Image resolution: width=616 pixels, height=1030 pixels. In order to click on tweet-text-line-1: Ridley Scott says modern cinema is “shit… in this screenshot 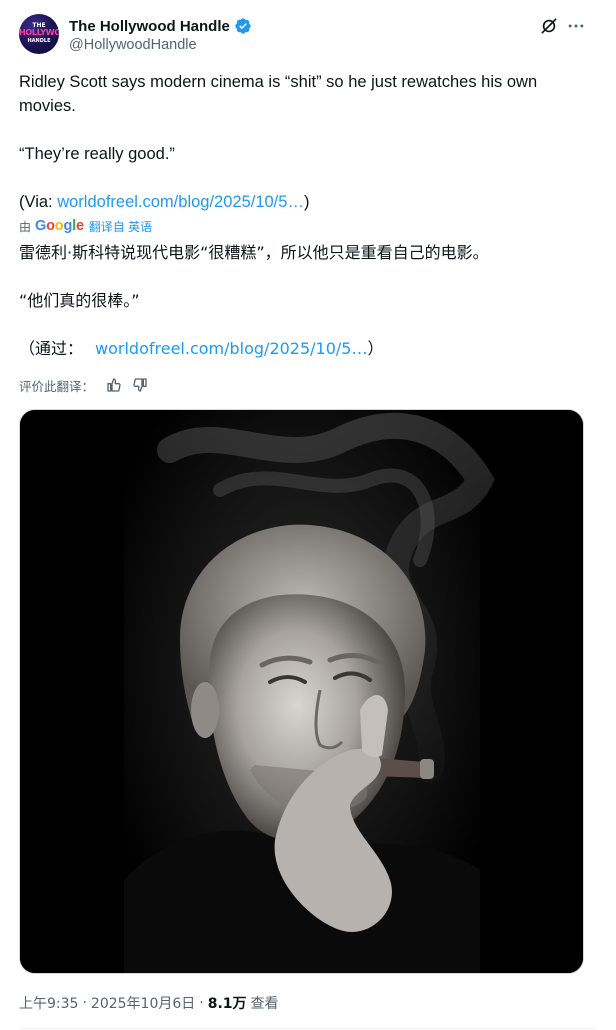, I will do `click(278, 94)`.